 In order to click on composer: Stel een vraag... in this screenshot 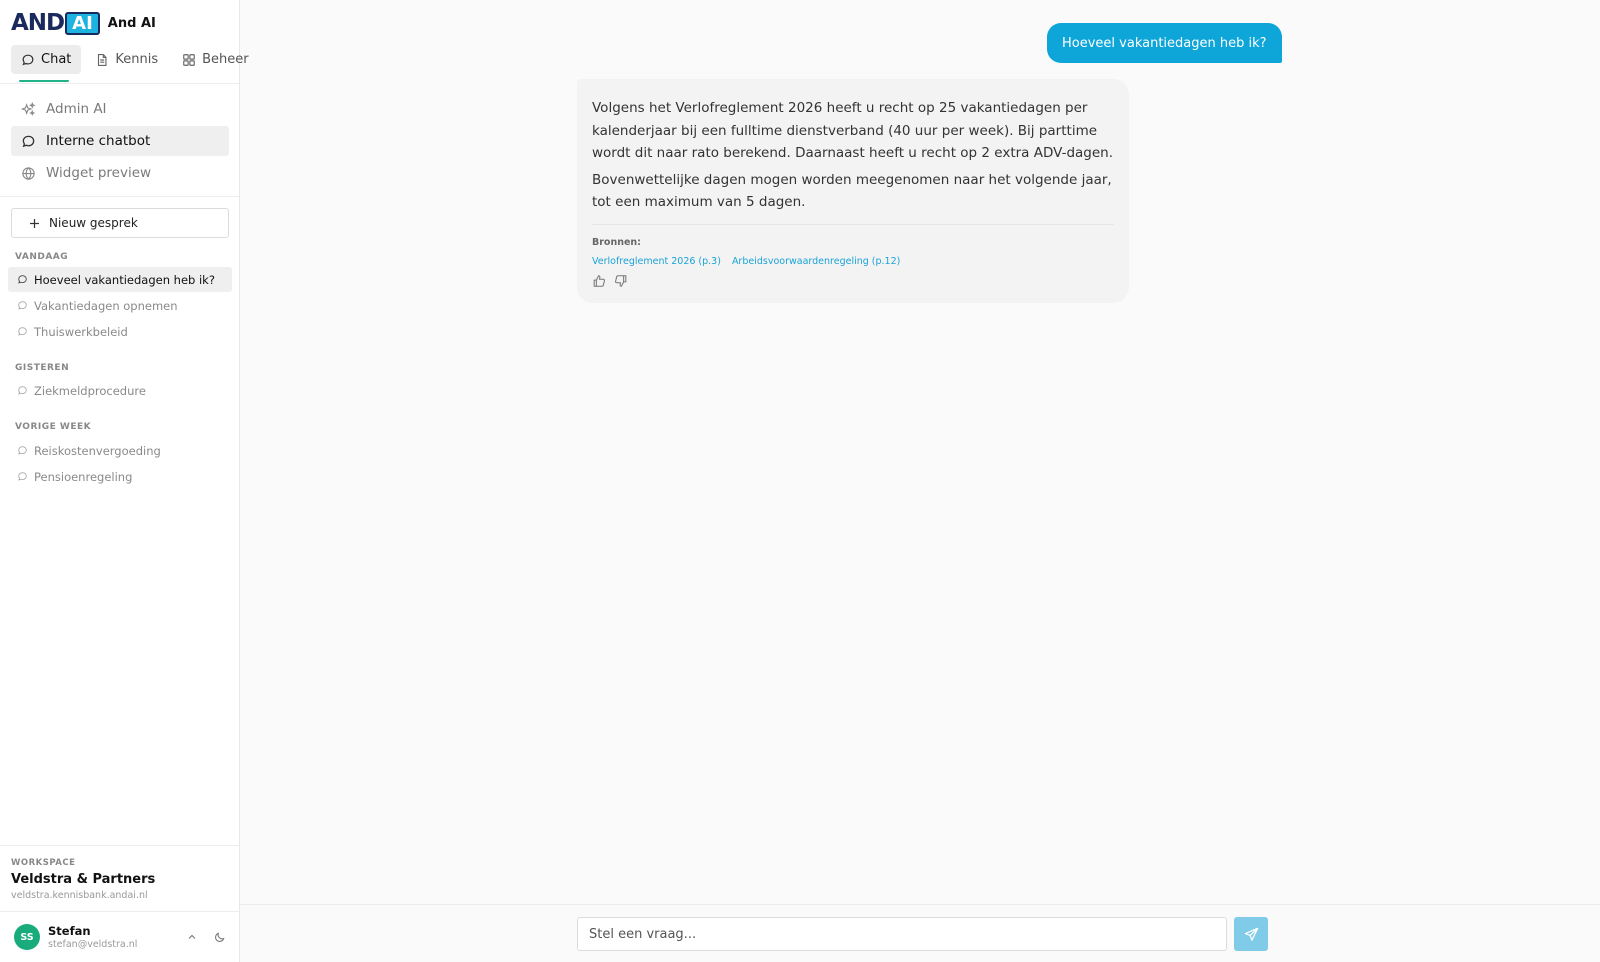, I will do `click(920, 933)`.